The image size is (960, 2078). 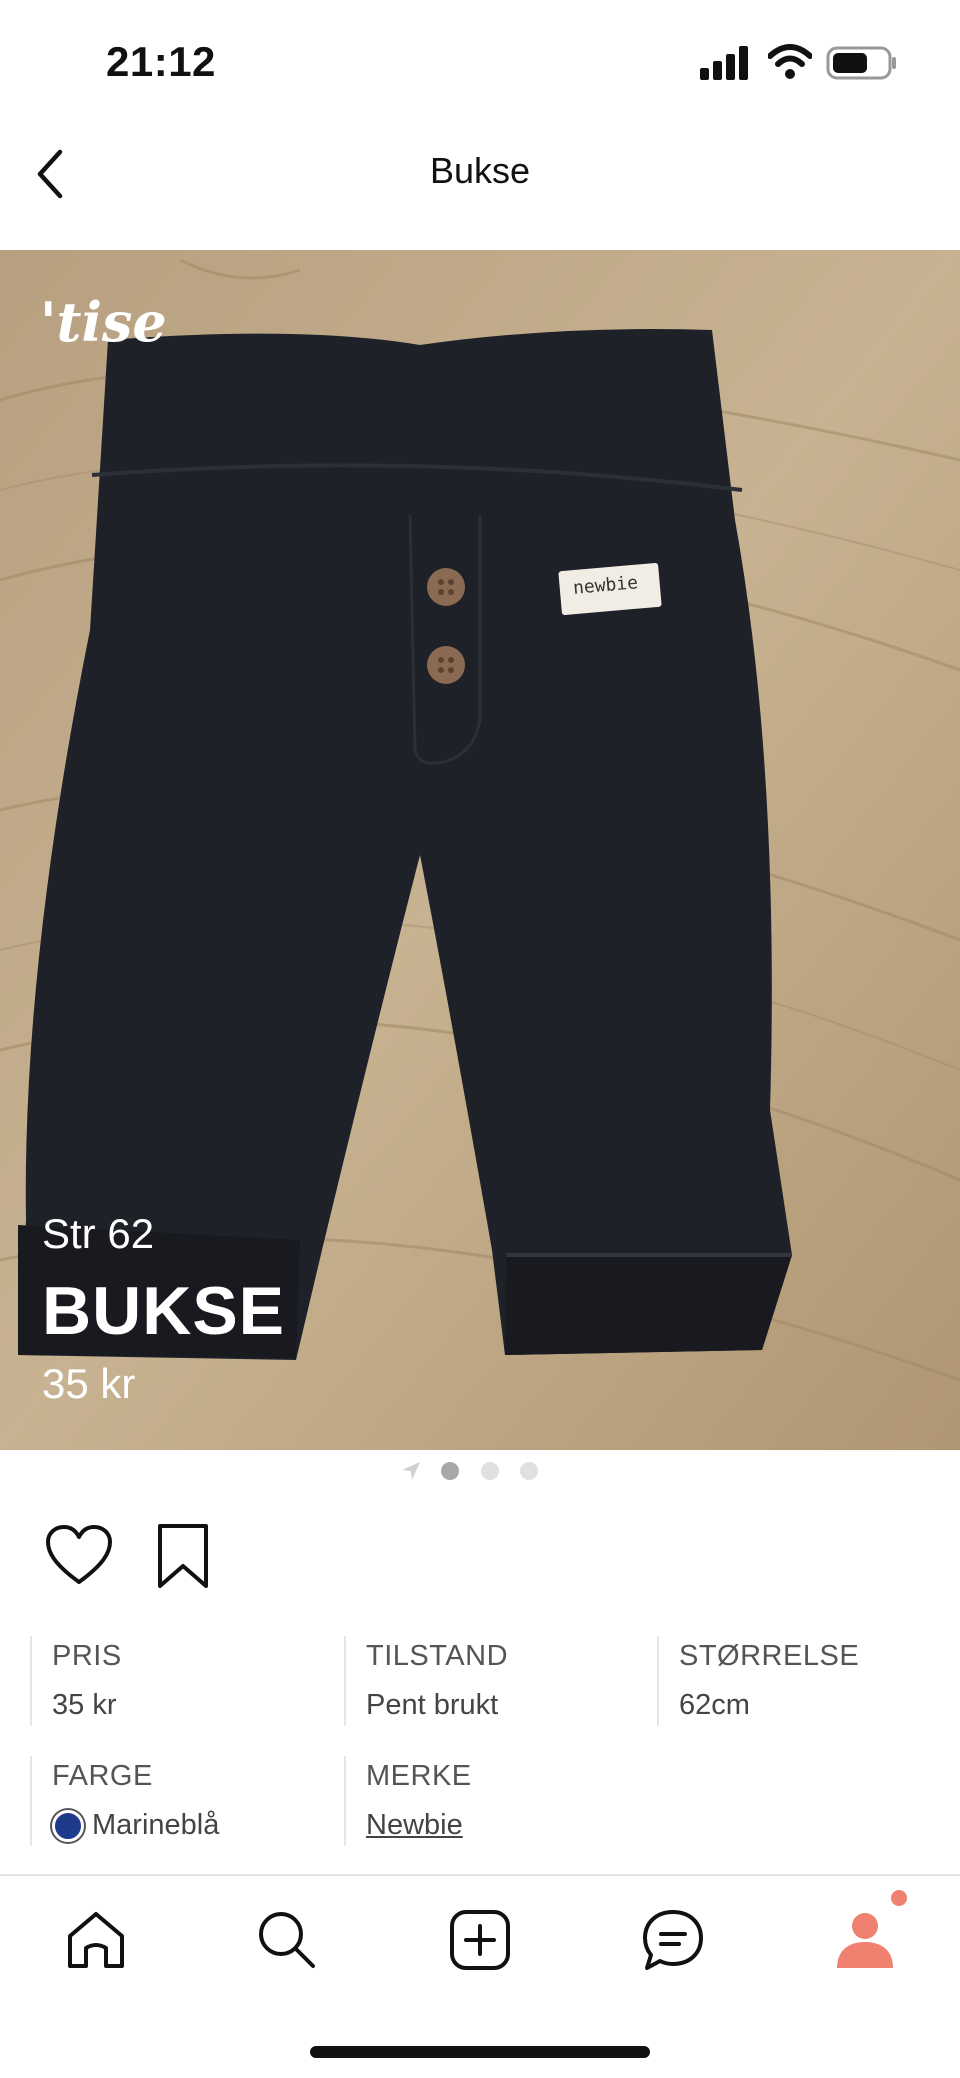 I want to click on nav-bar: Bukse, so click(x=480, y=175).